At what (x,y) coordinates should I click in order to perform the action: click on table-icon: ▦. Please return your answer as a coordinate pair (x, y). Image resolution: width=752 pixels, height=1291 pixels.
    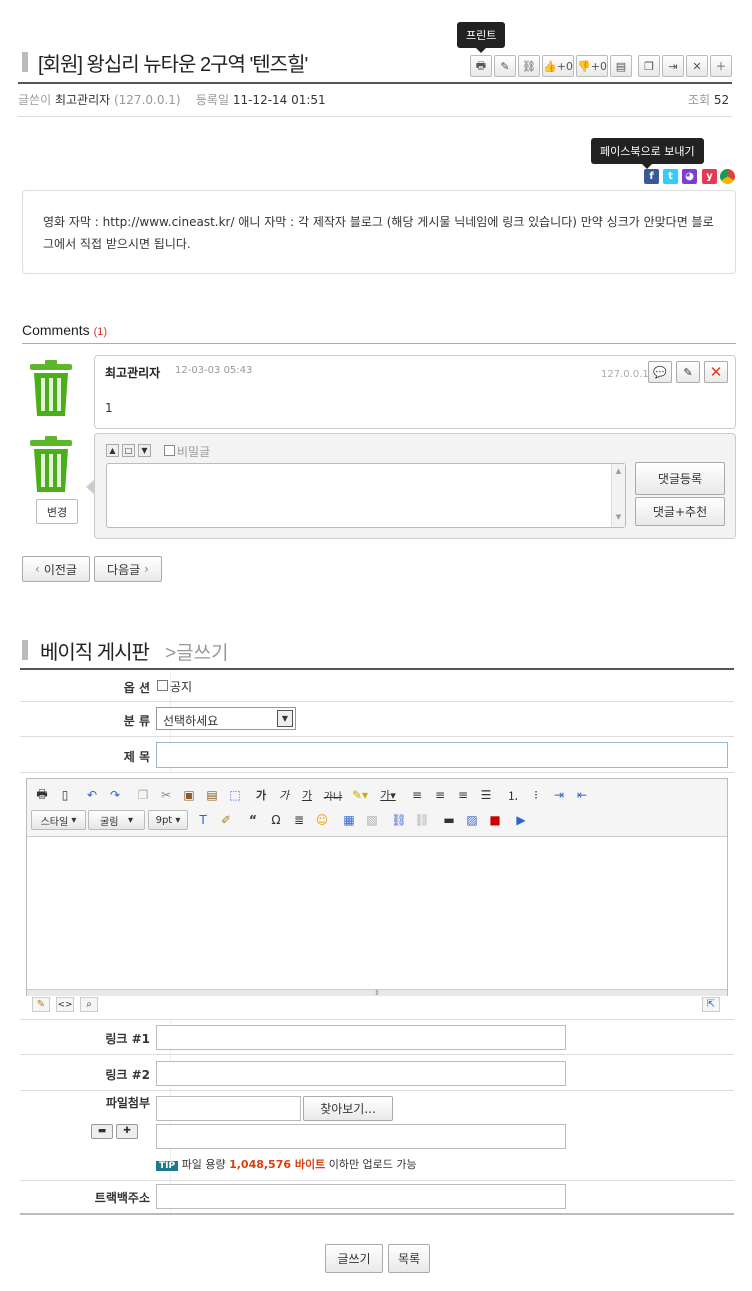
    Looking at the image, I should click on (349, 820).